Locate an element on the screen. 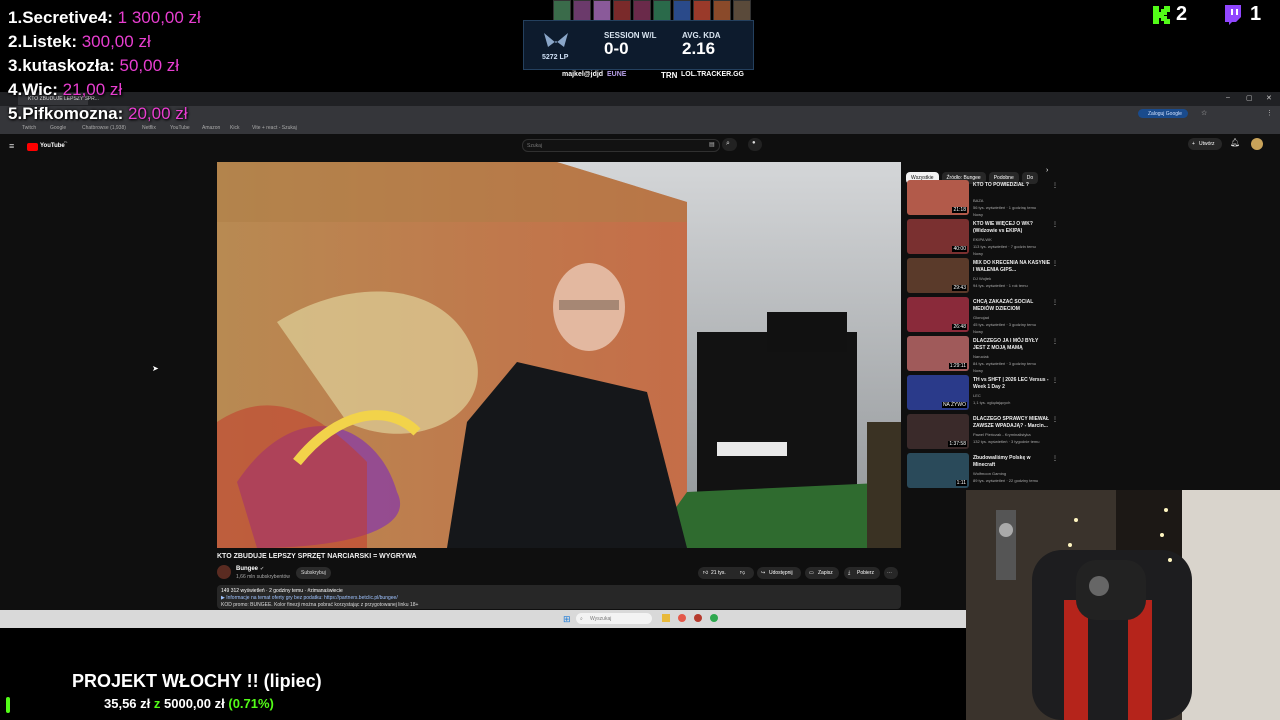  bookmark-item: Kick is located at coordinates (234, 128).